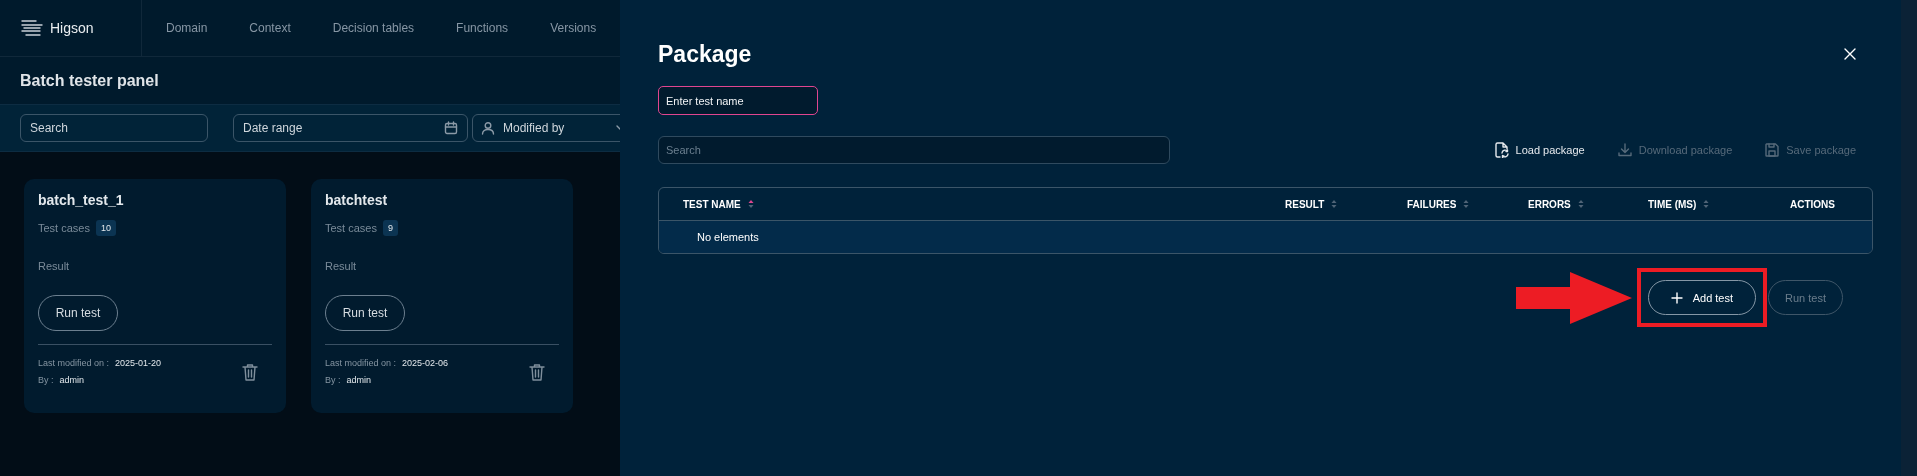  Describe the element at coordinates (451, 128) in the screenshot. I see `calendar-icon` at that location.